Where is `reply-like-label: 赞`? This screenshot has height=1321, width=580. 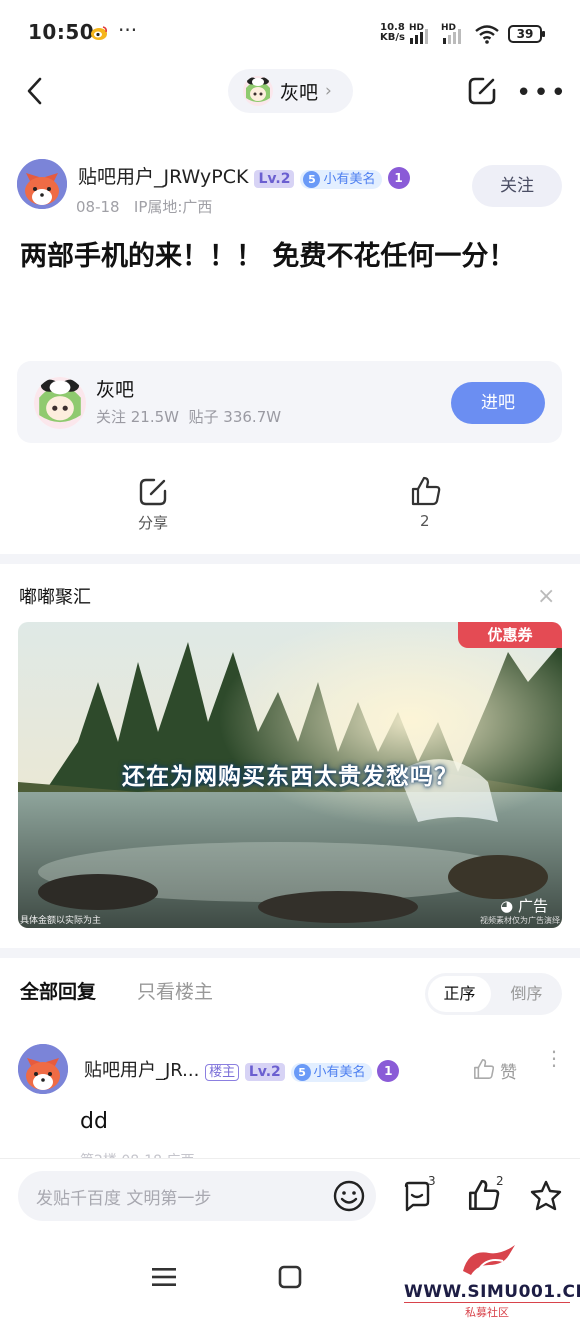
reply-like-label: 赞 is located at coordinates (508, 1070).